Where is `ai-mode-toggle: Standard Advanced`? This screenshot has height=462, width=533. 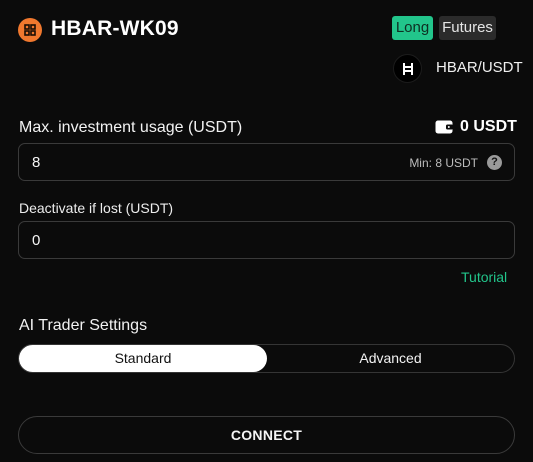
ai-mode-toggle: Standard Advanced is located at coordinates (266, 358).